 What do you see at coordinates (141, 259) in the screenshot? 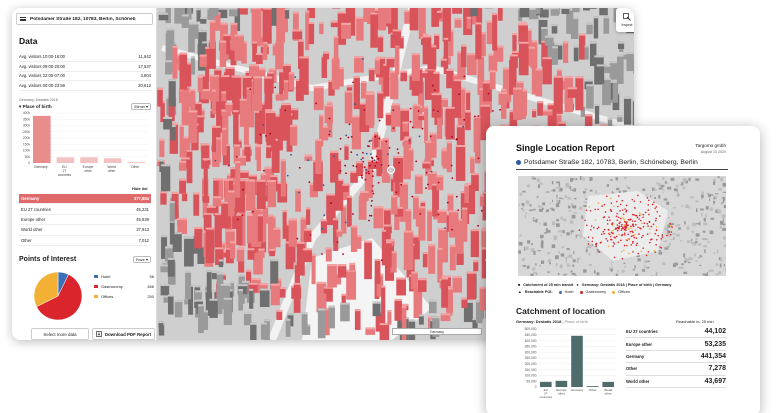
I see `poi-select: Fave ▾` at bounding box center [141, 259].